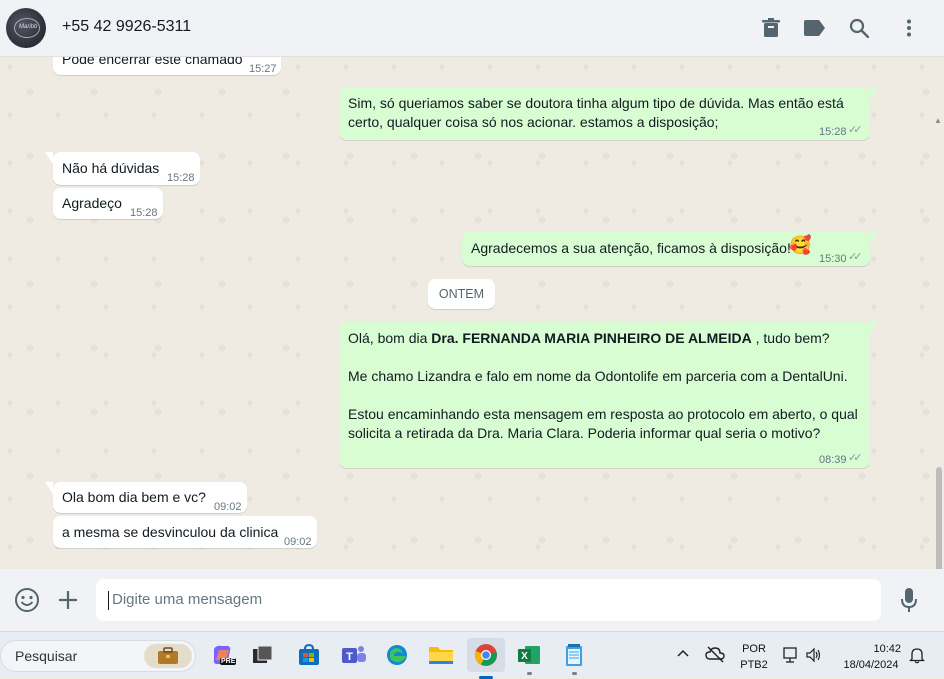  I want to click on date-separator: ONTEM, so click(461, 294).